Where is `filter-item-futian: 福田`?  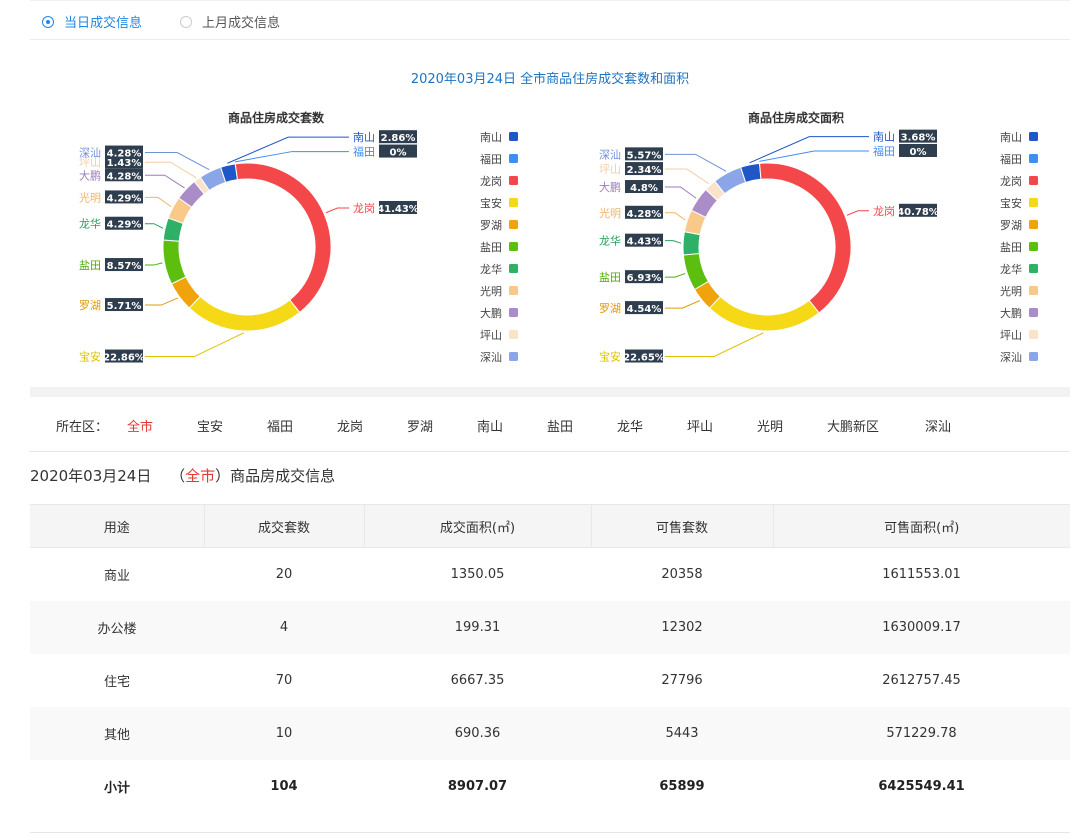 filter-item-futian: 福田 is located at coordinates (280, 425).